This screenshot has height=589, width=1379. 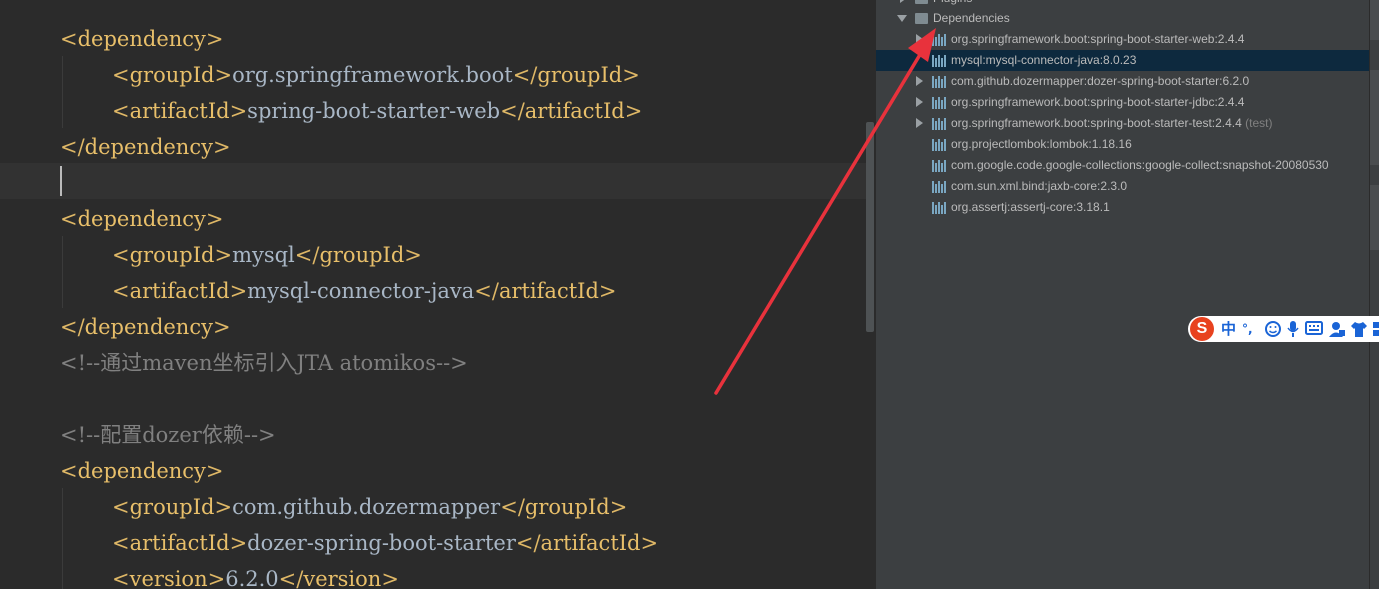 What do you see at coordinates (1314, 328) in the screenshot?
I see `keyboard-icon` at bounding box center [1314, 328].